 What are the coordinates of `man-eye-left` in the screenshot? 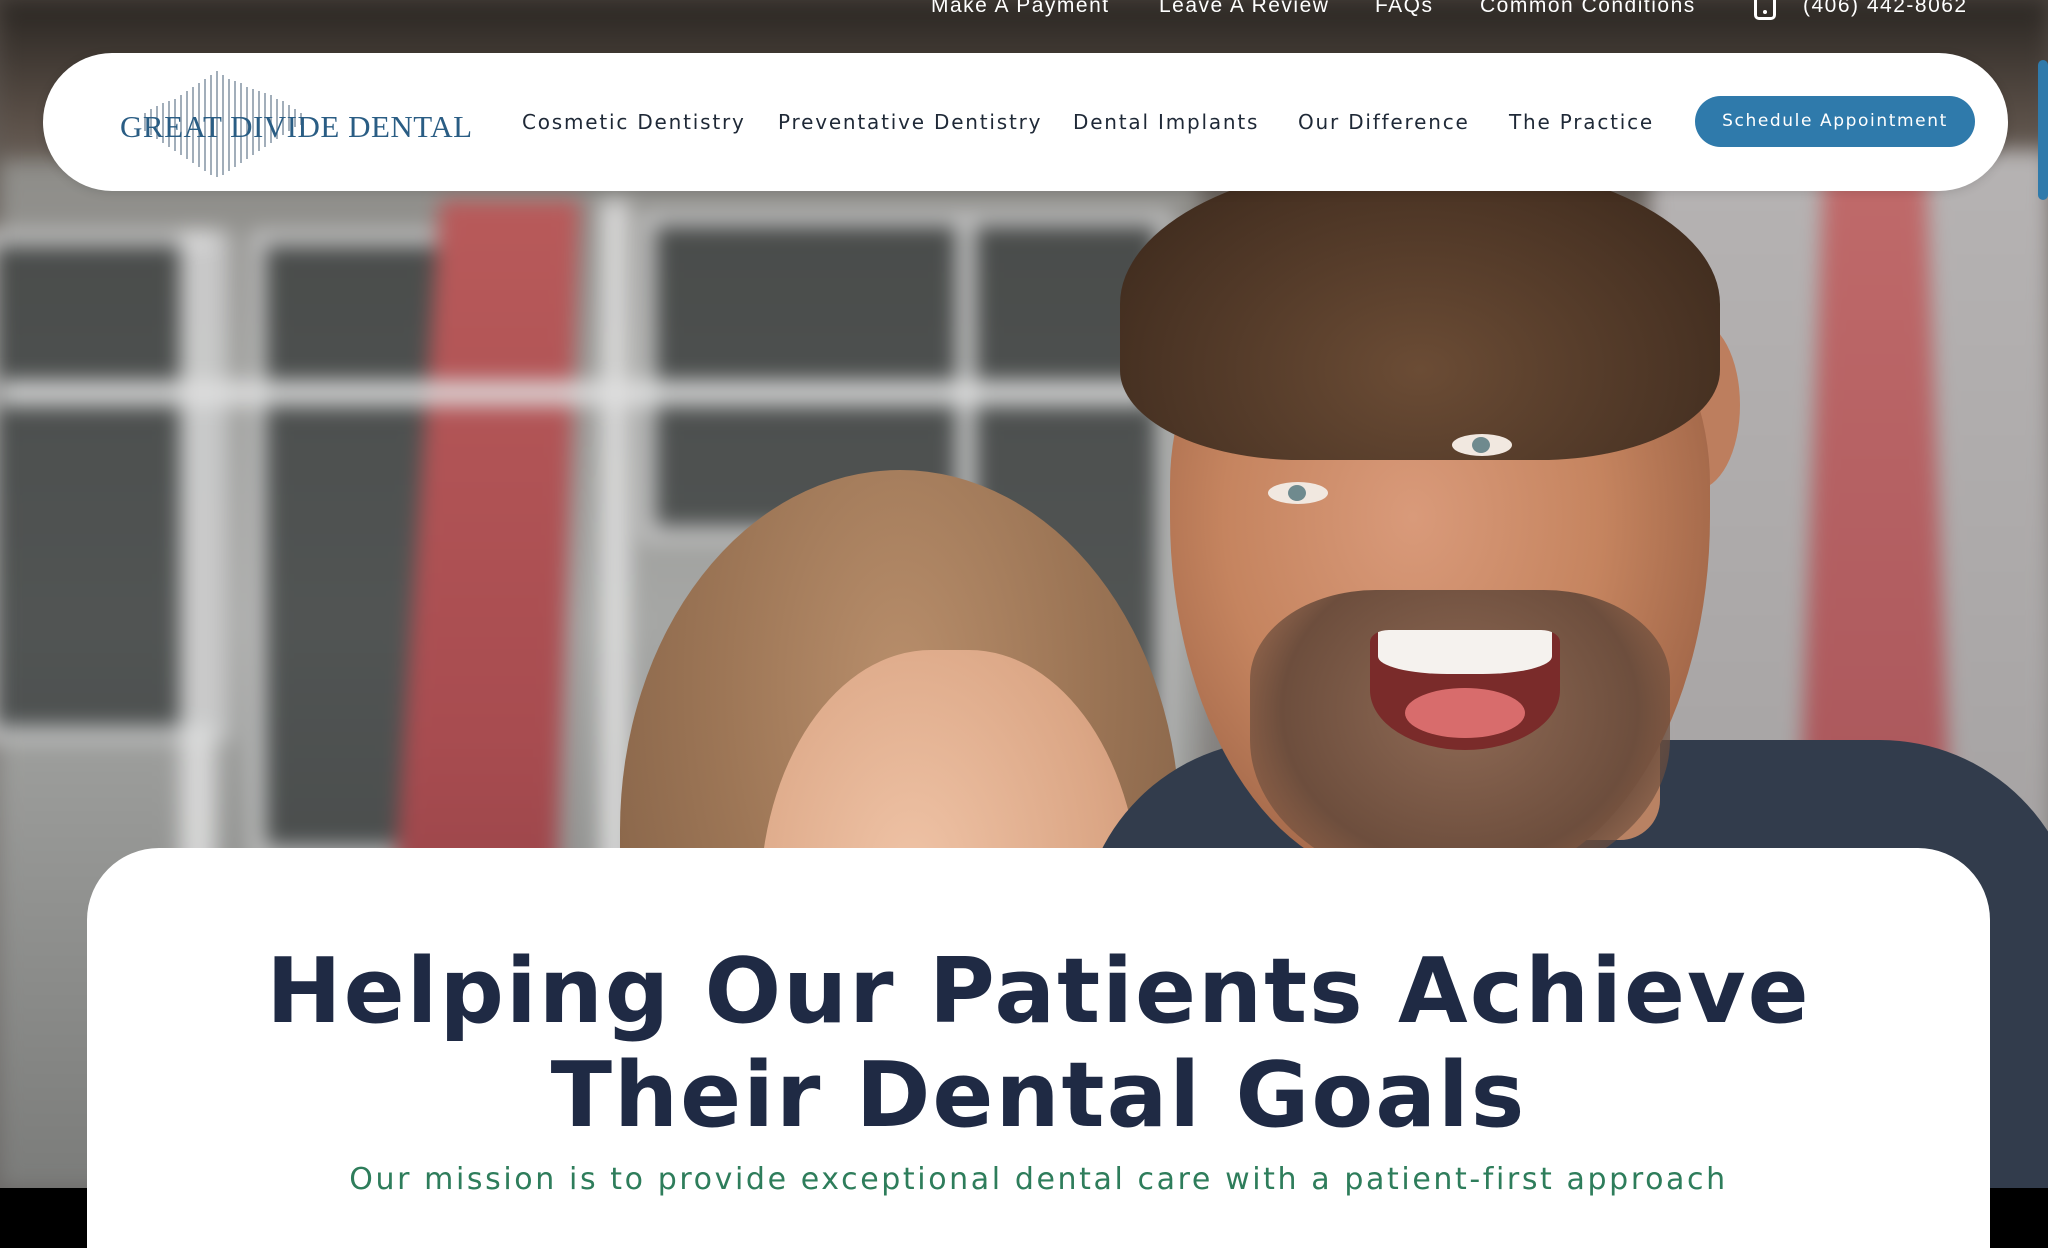 It's located at (1298, 493).